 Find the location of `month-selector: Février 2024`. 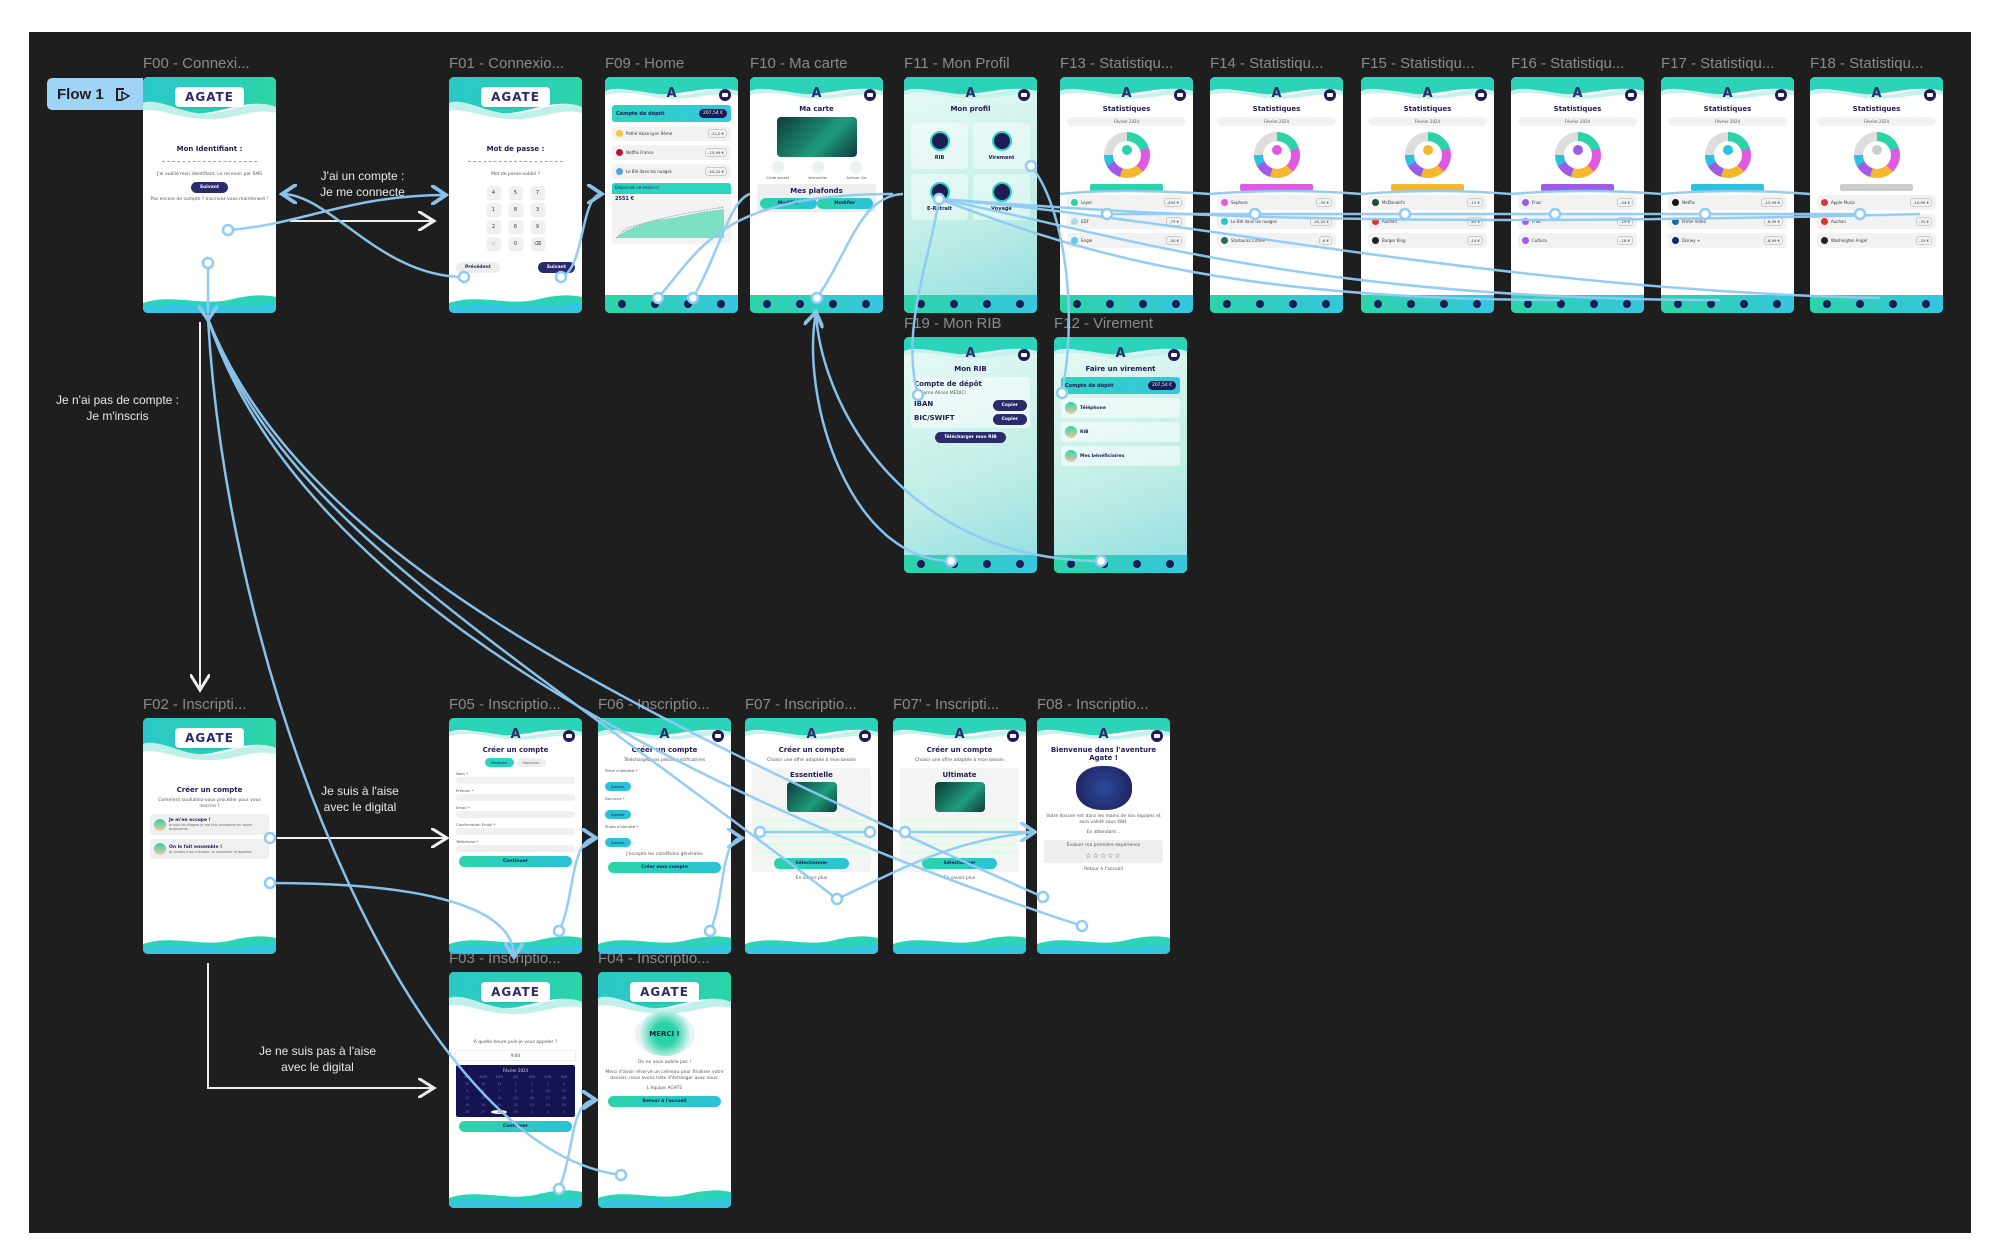

month-selector: Février 2024 is located at coordinates (1126, 121).